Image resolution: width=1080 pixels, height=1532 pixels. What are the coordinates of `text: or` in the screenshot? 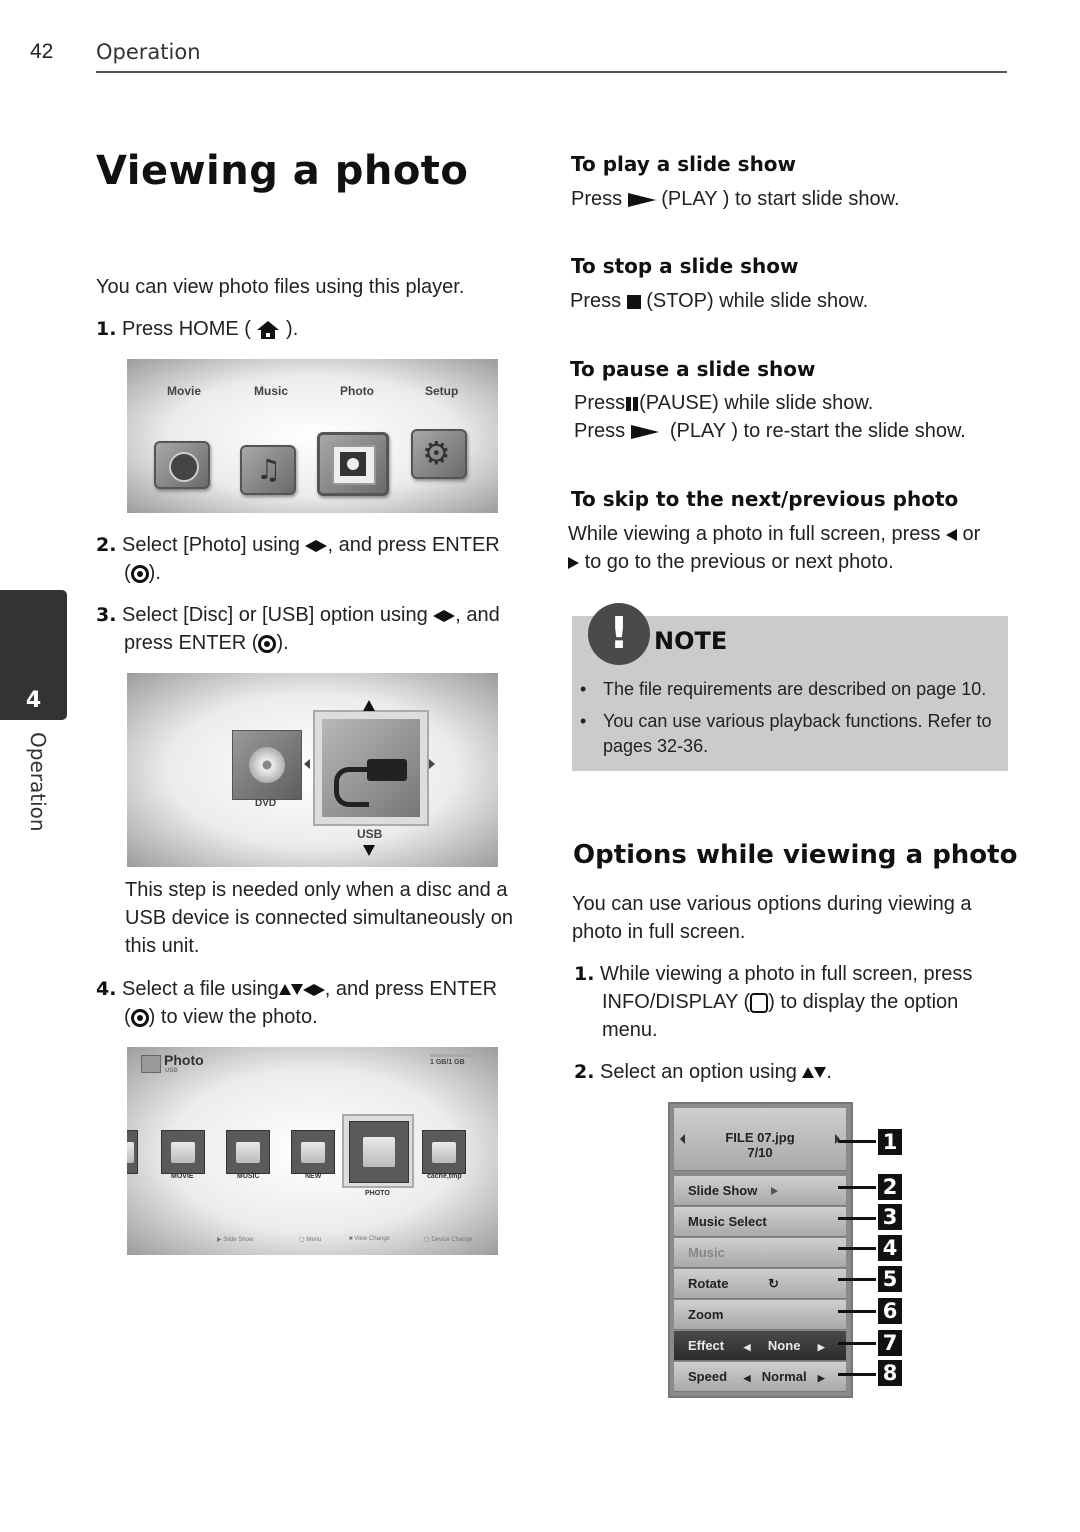 It's located at (971, 534).